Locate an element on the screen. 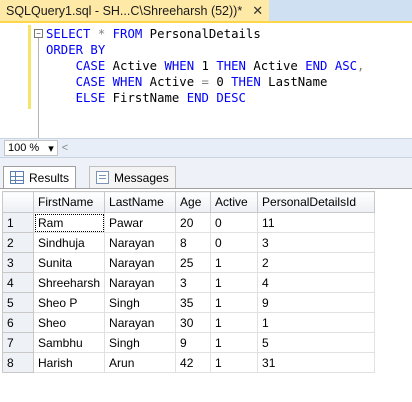  zoom-dropdown: 100 % ▾ is located at coordinates (31, 148).